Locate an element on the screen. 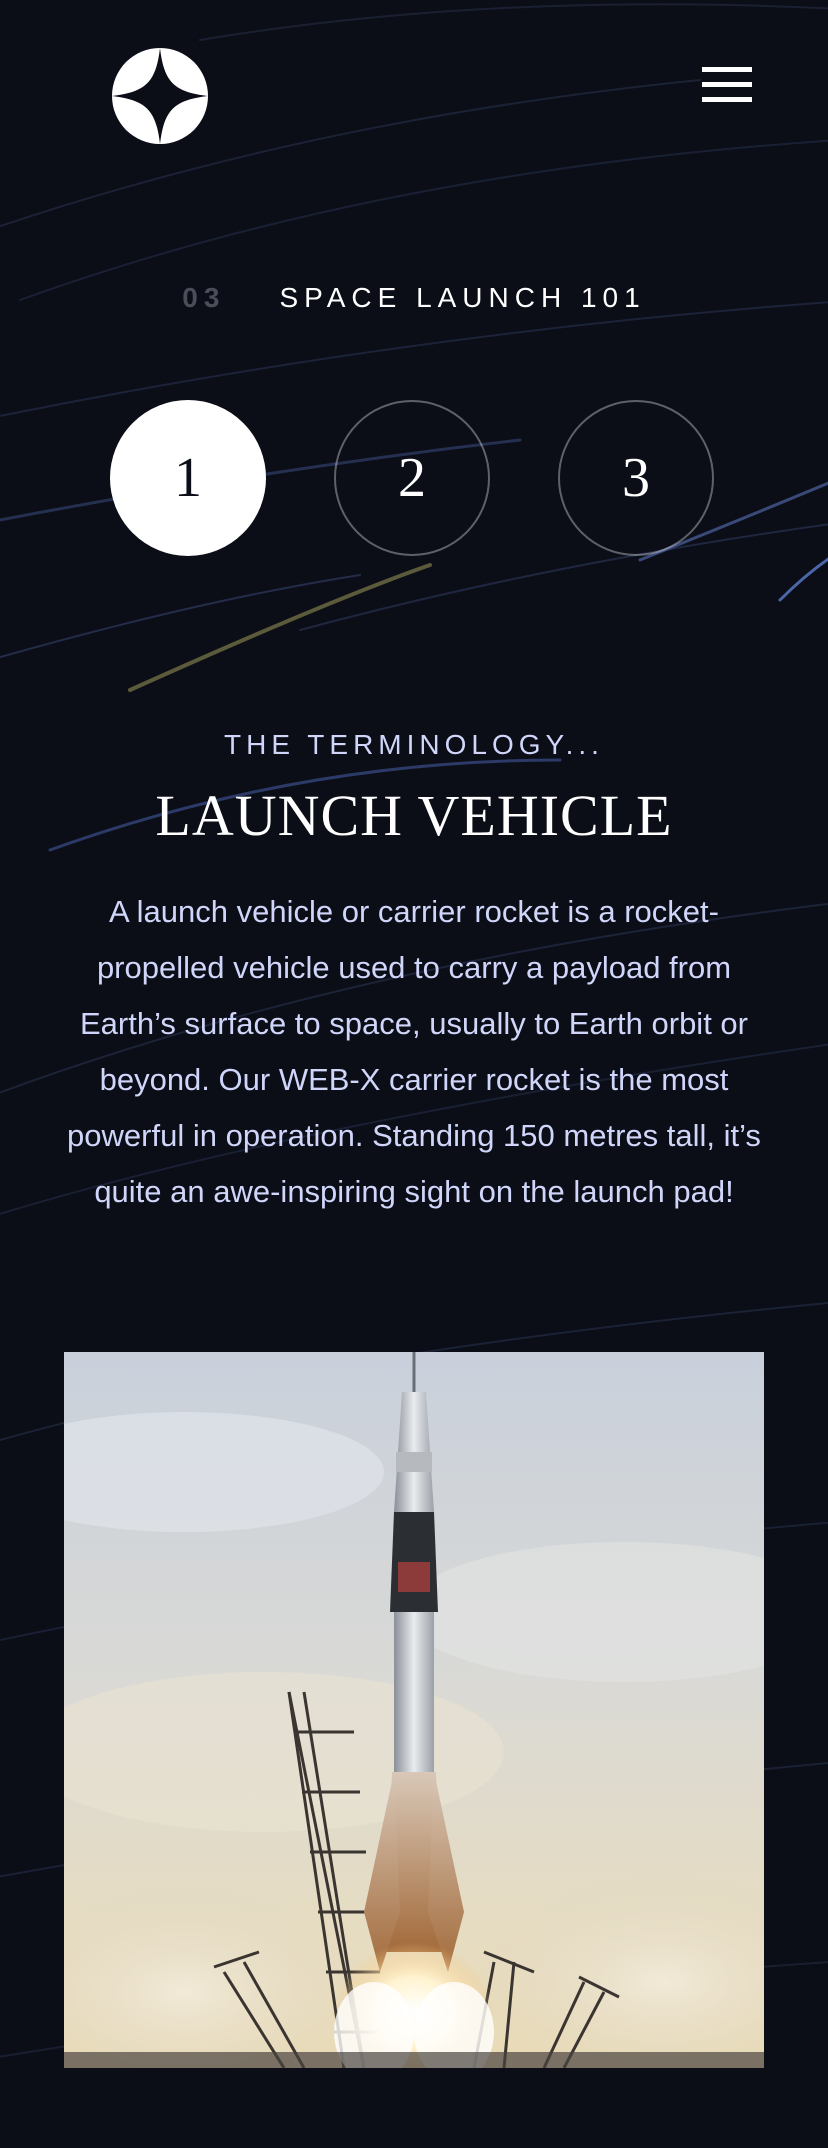 Image resolution: width=828 pixels, height=2148 pixels. page-heading: 03 SPACE LAUNCH 101 is located at coordinates (414, 298).